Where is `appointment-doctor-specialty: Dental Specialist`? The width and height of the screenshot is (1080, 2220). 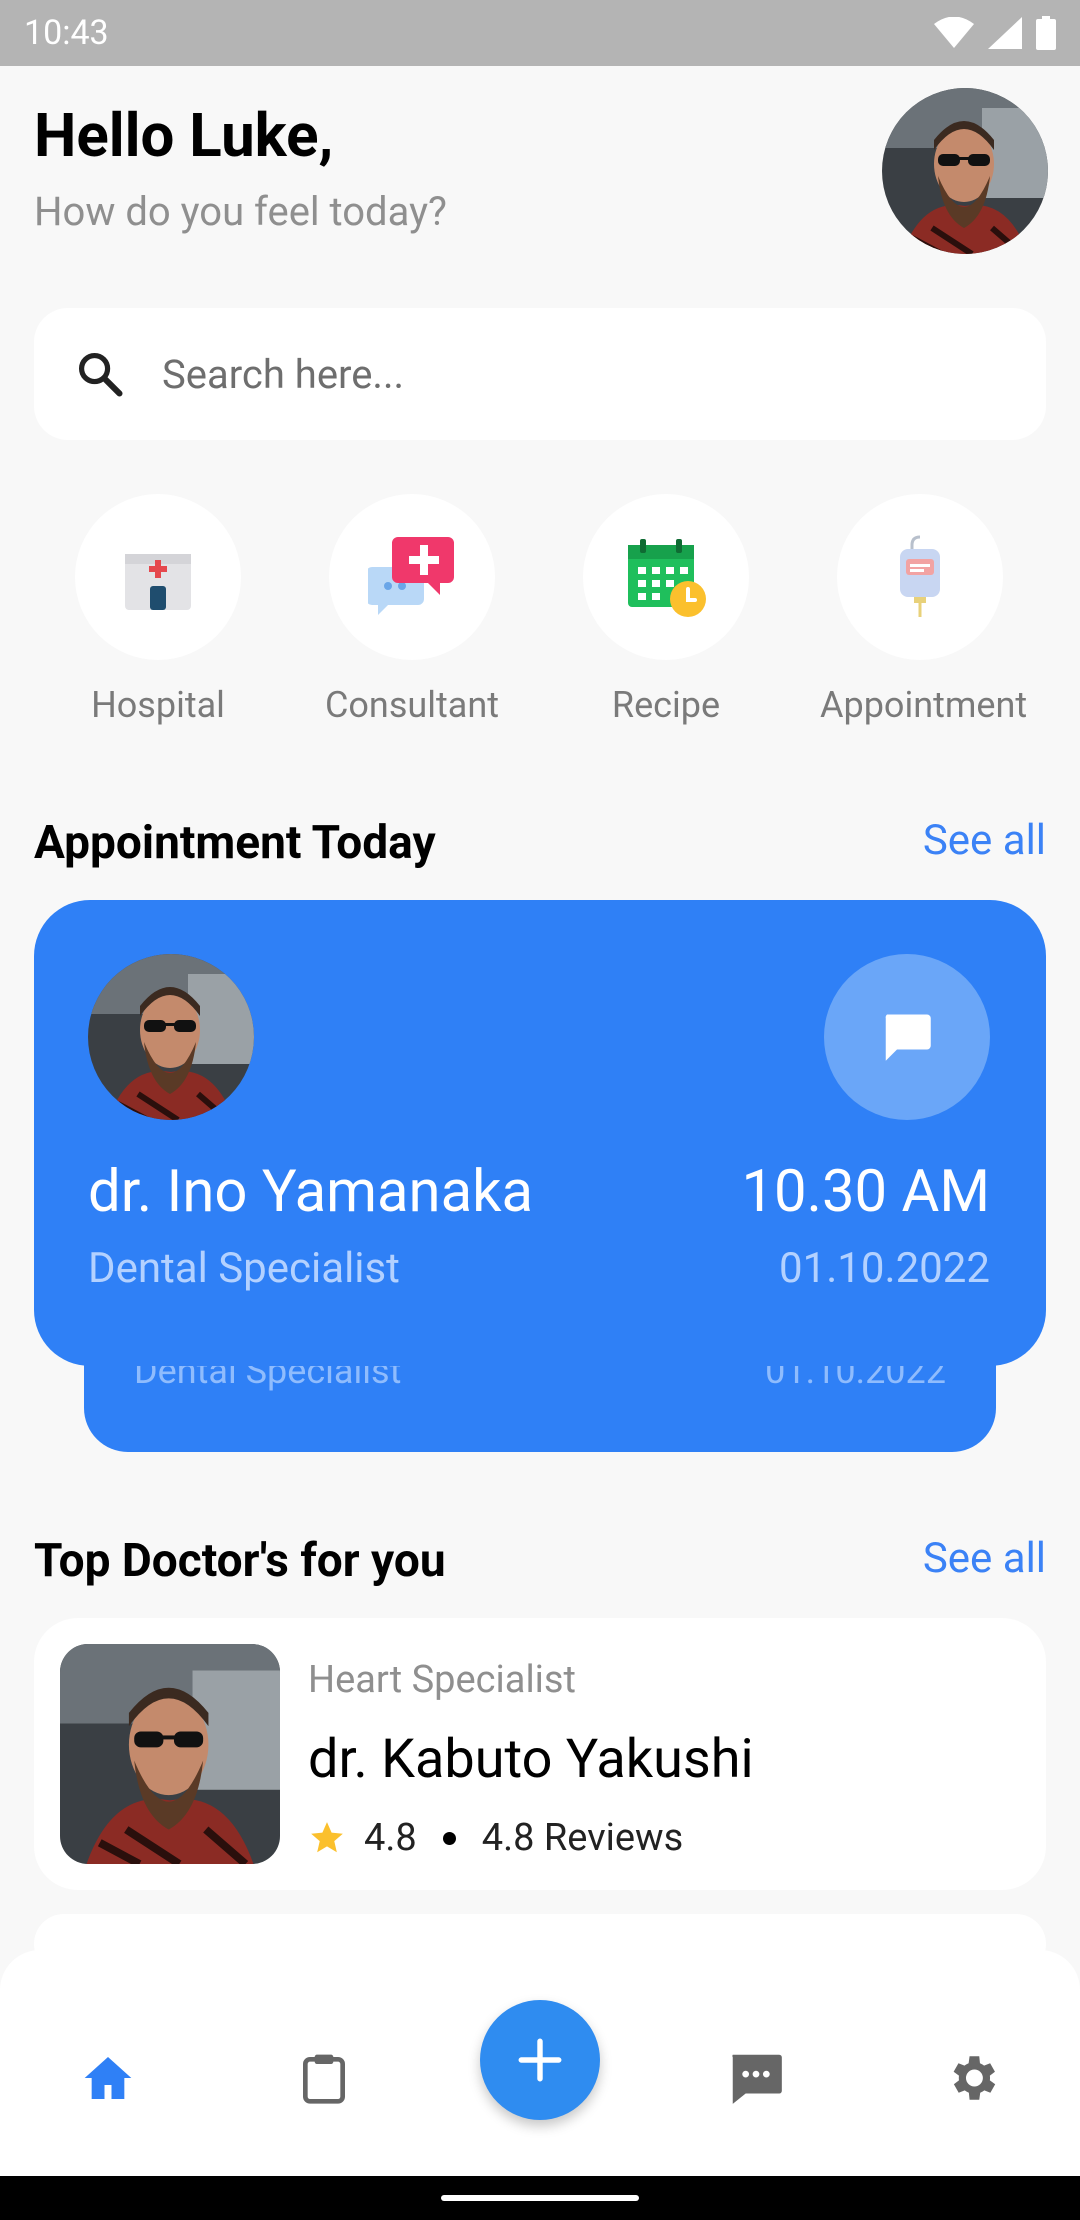
appointment-doctor-specialty: Dental Specialist is located at coordinates (244, 1268).